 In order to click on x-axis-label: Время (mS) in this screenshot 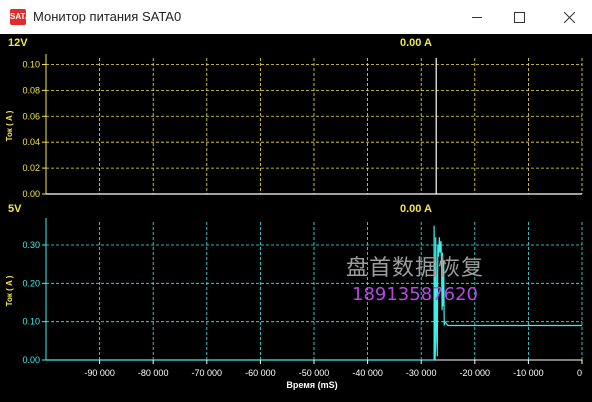, I will do `click(311, 385)`.